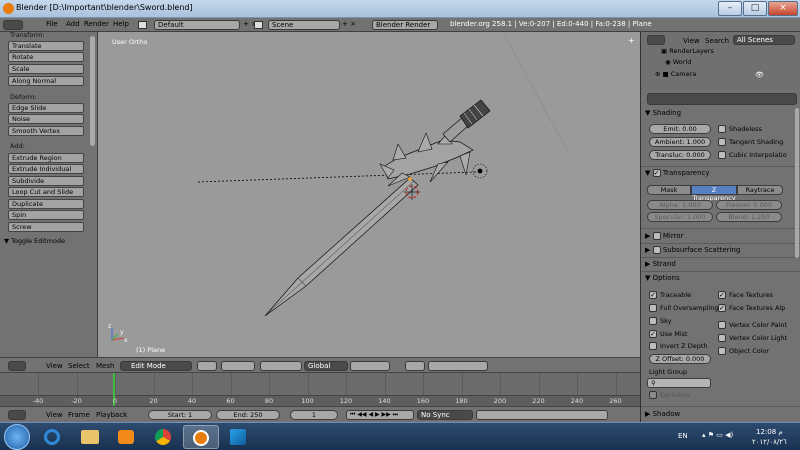 Image resolution: width=800 pixels, height=450 pixels. What do you see at coordinates (201, 437) in the screenshot?
I see `taskbar-blender-icon` at bounding box center [201, 437].